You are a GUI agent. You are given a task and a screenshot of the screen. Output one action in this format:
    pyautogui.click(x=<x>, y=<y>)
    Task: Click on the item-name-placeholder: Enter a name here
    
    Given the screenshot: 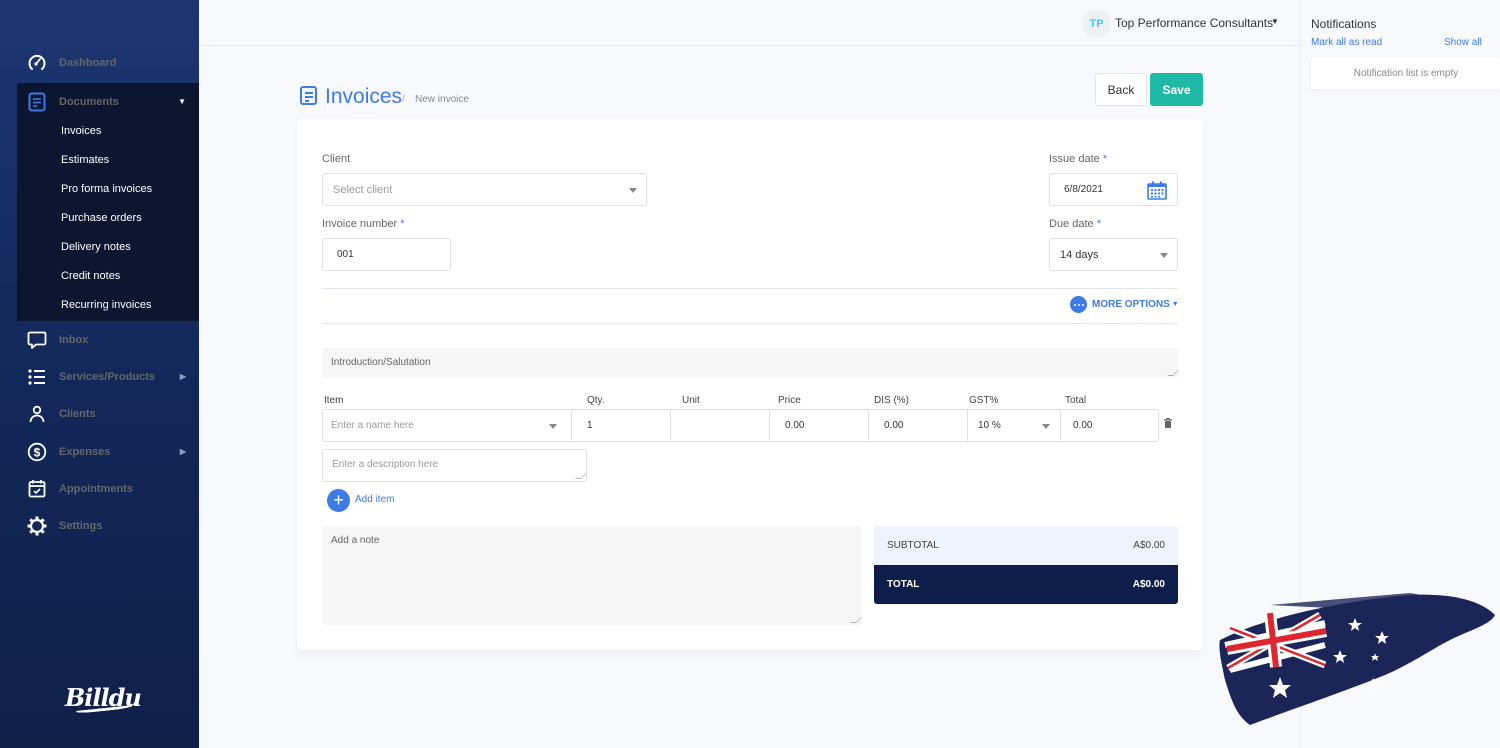 What is the action you would take?
    pyautogui.click(x=372, y=425)
    